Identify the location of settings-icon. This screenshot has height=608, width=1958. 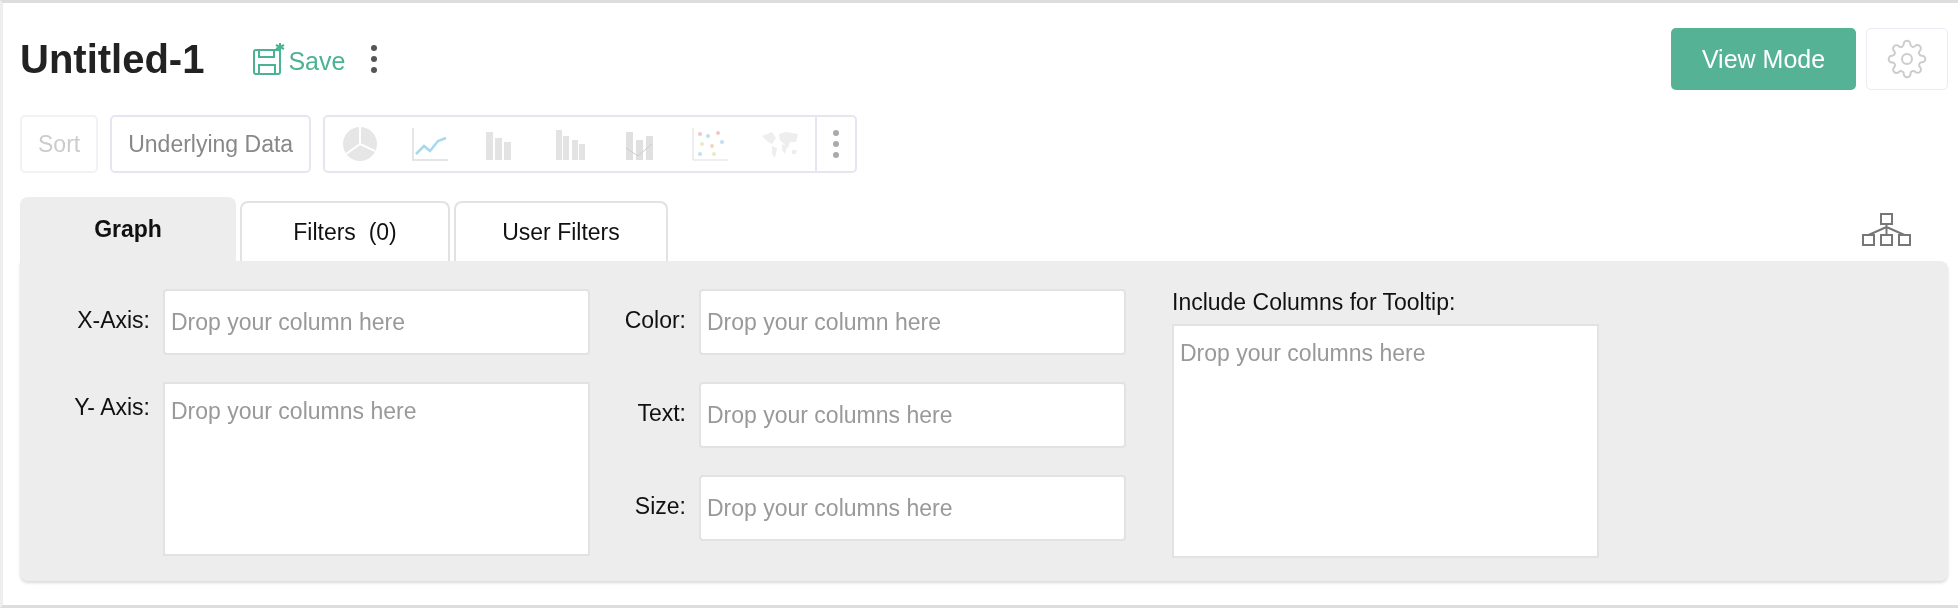
(1907, 59).